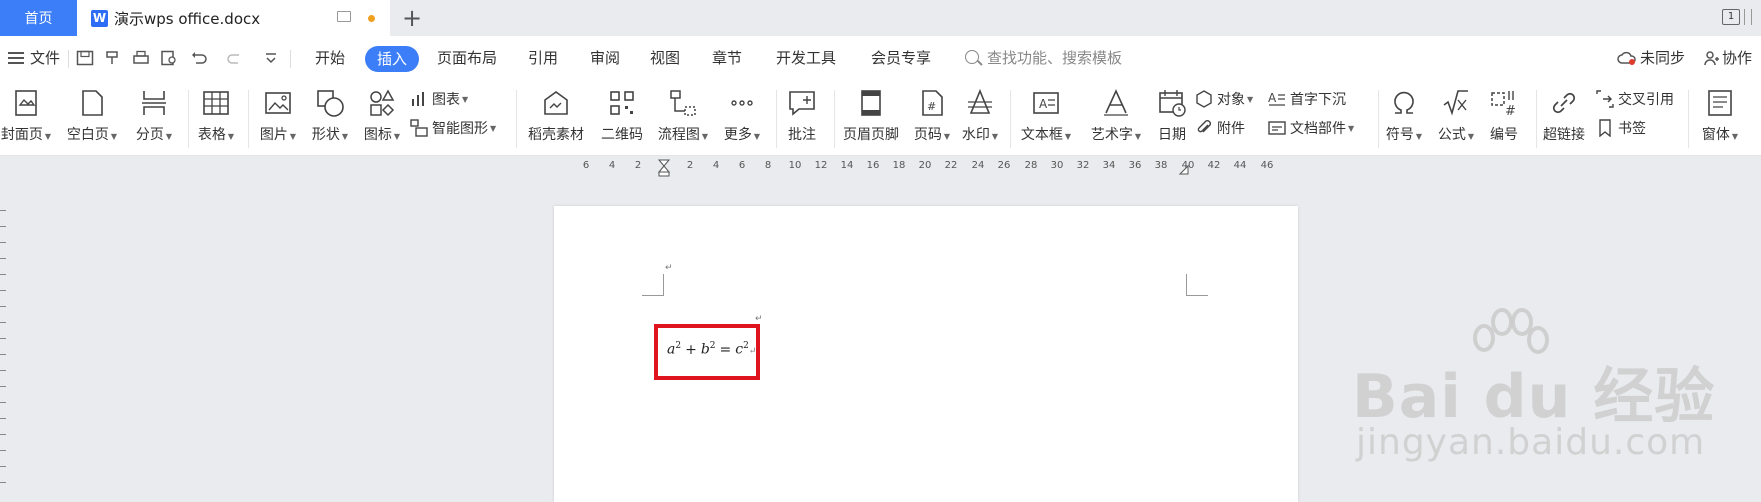 Image resolution: width=1761 pixels, height=502 pixels. Describe the element at coordinates (439, 99) in the screenshot. I see `chart-button: 图表 ▼` at that location.